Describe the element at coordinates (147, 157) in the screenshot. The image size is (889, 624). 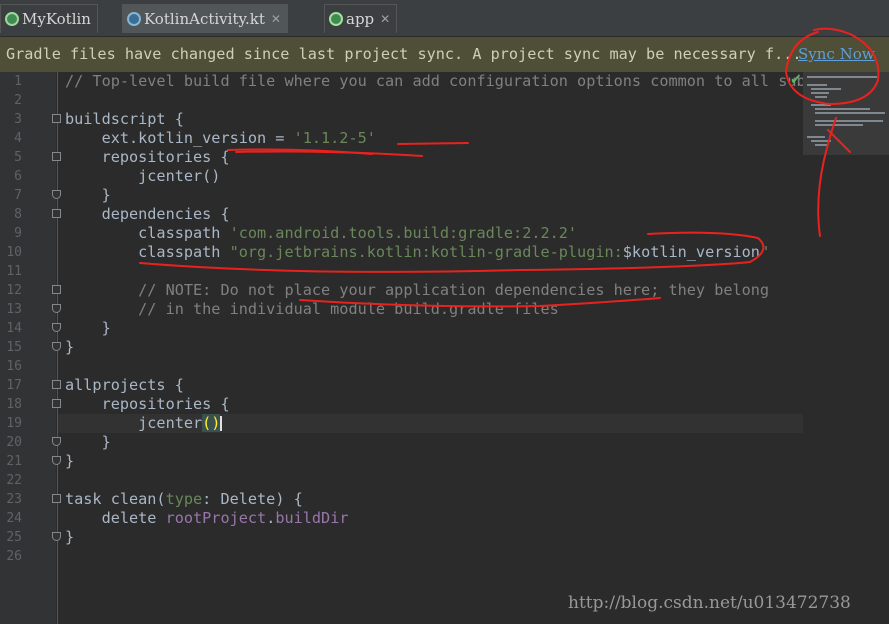
I see `code-line-5: repositories {` at that location.